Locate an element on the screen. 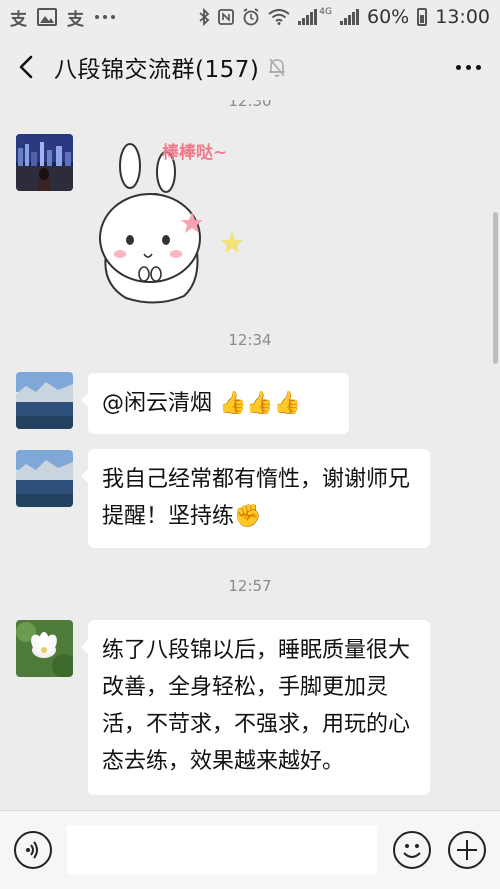 The height and width of the screenshot is (889, 500). emoji-button is located at coordinates (412, 850).